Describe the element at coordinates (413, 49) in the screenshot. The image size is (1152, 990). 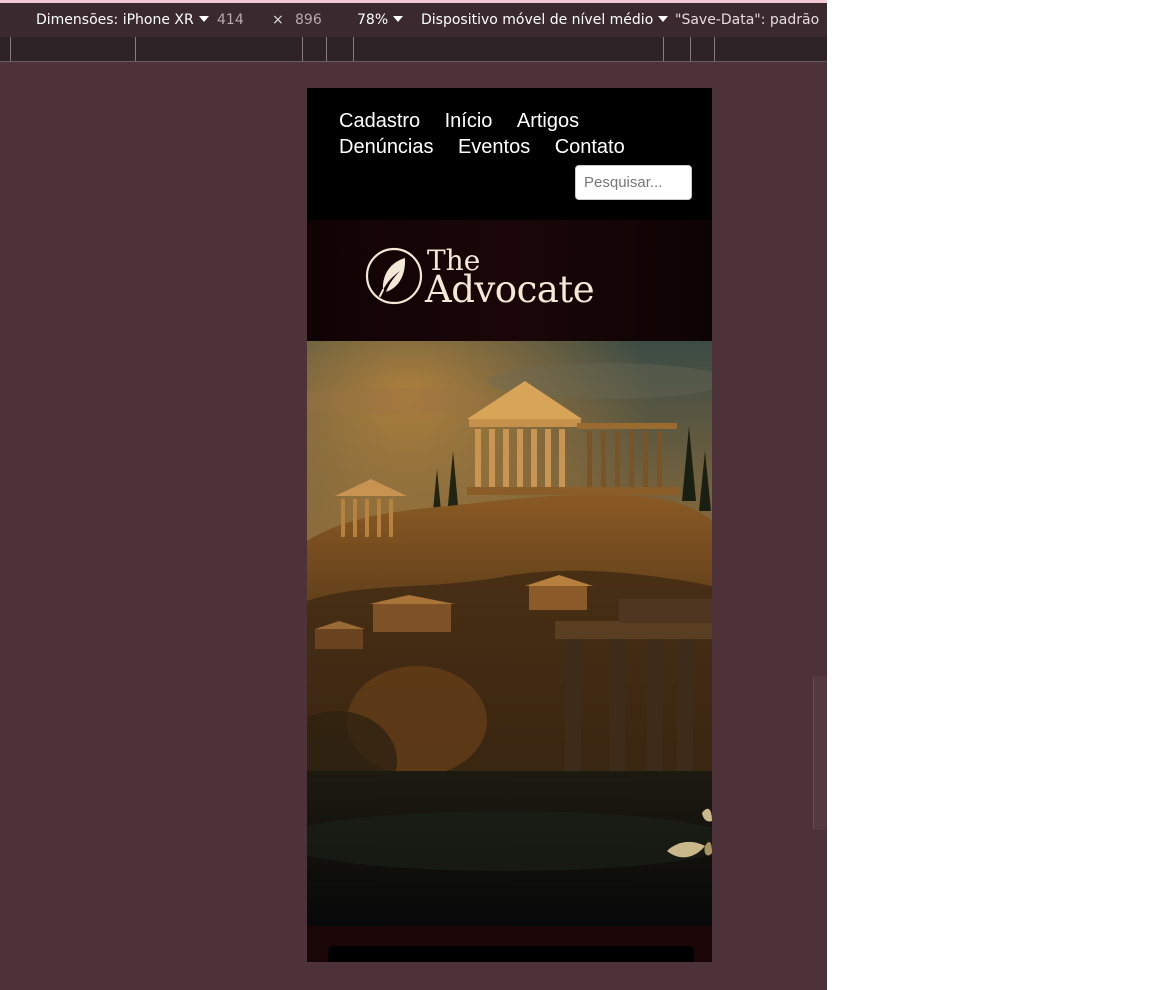
I see `media-query-ruler` at that location.